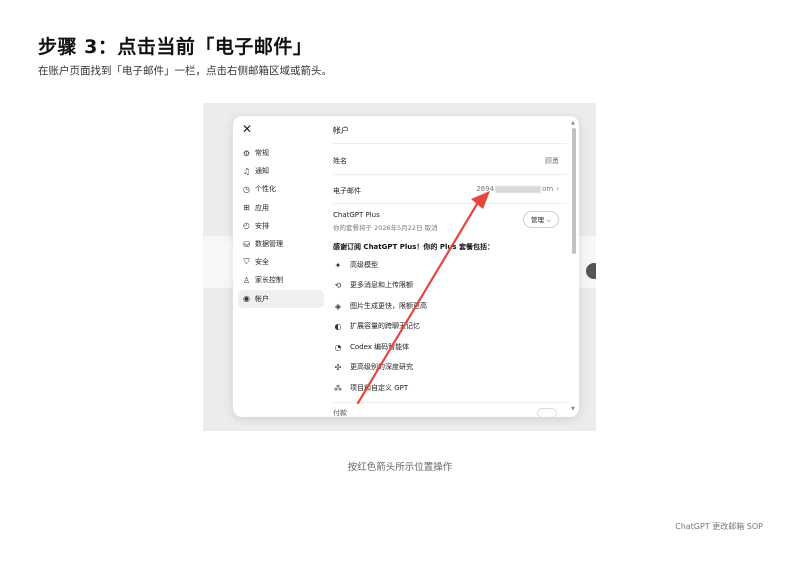 This screenshot has height=565, width=800. What do you see at coordinates (547, 412) in the screenshot?
I see `payment-button` at bounding box center [547, 412].